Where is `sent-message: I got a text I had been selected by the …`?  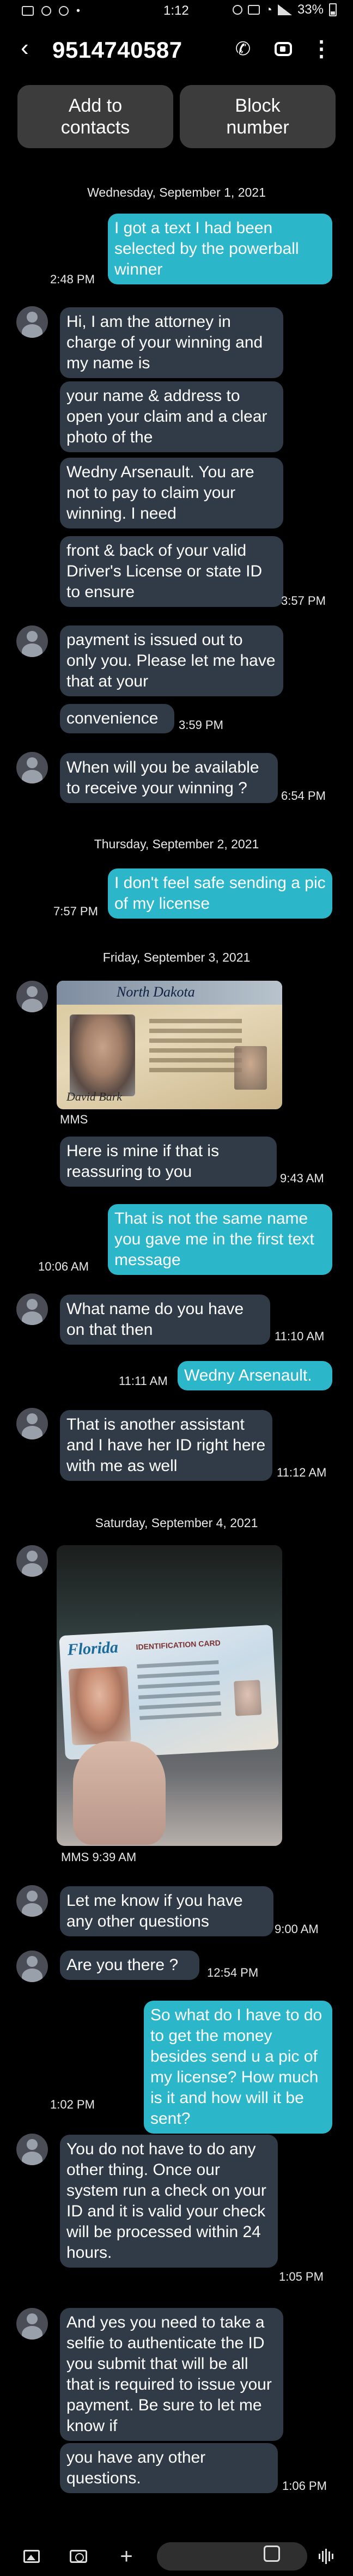 sent-message: I got a text I had been selected by the … is located at coordinates (220, 249).